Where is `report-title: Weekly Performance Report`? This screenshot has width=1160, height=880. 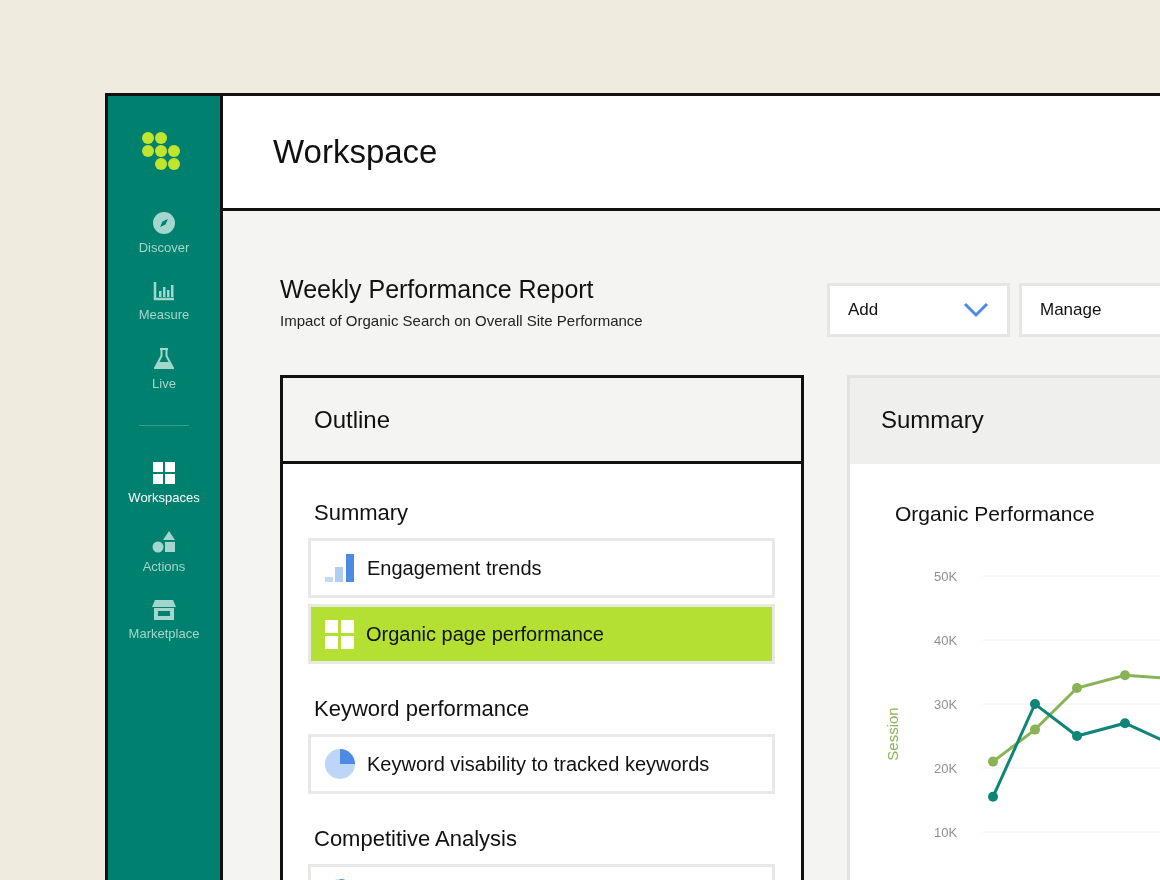
report-title: Weekly Performance Report is located at coordinates (437, 289).